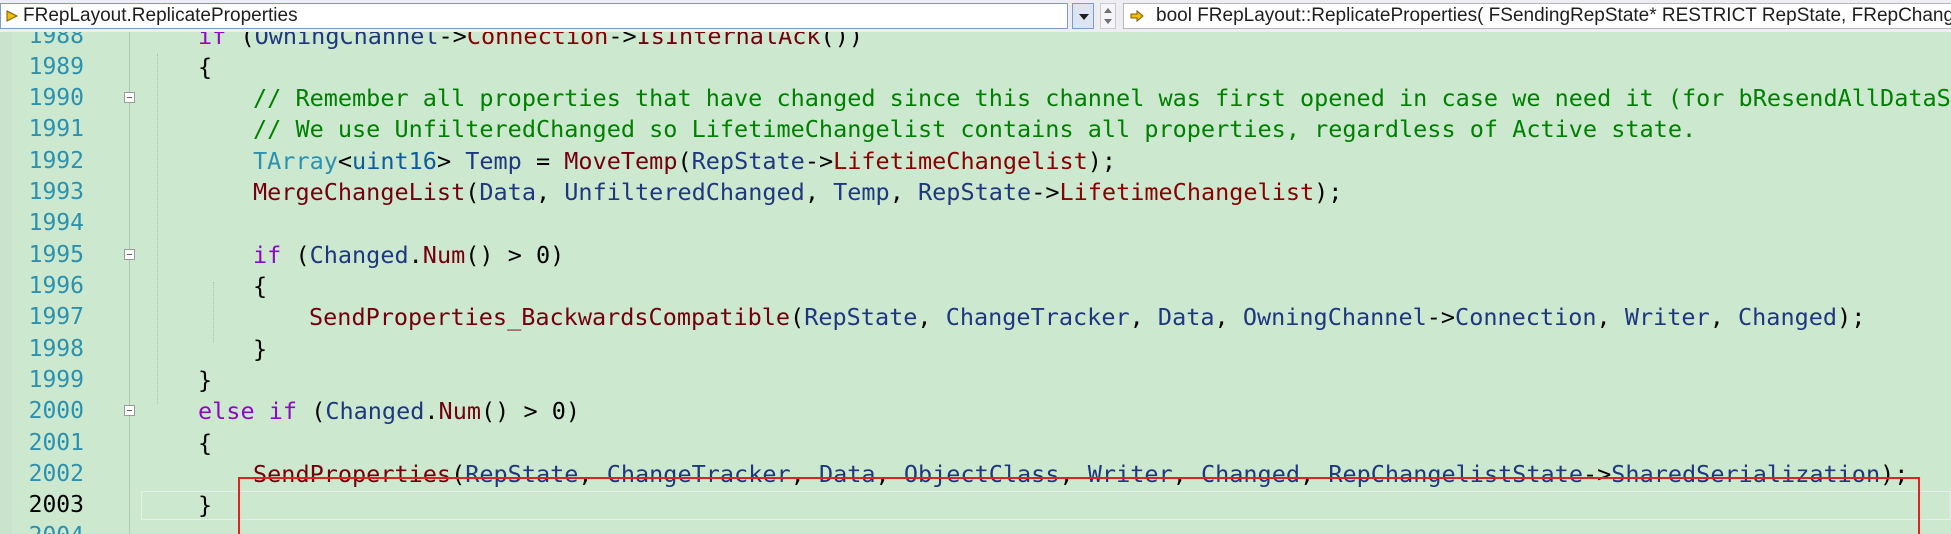 This screenshot has height=534, width=1951. I want to click on line-number: 1999, so click(56, 380).